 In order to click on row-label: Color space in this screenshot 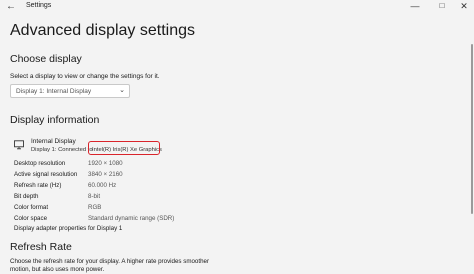, I will do `click(31, 218)`.